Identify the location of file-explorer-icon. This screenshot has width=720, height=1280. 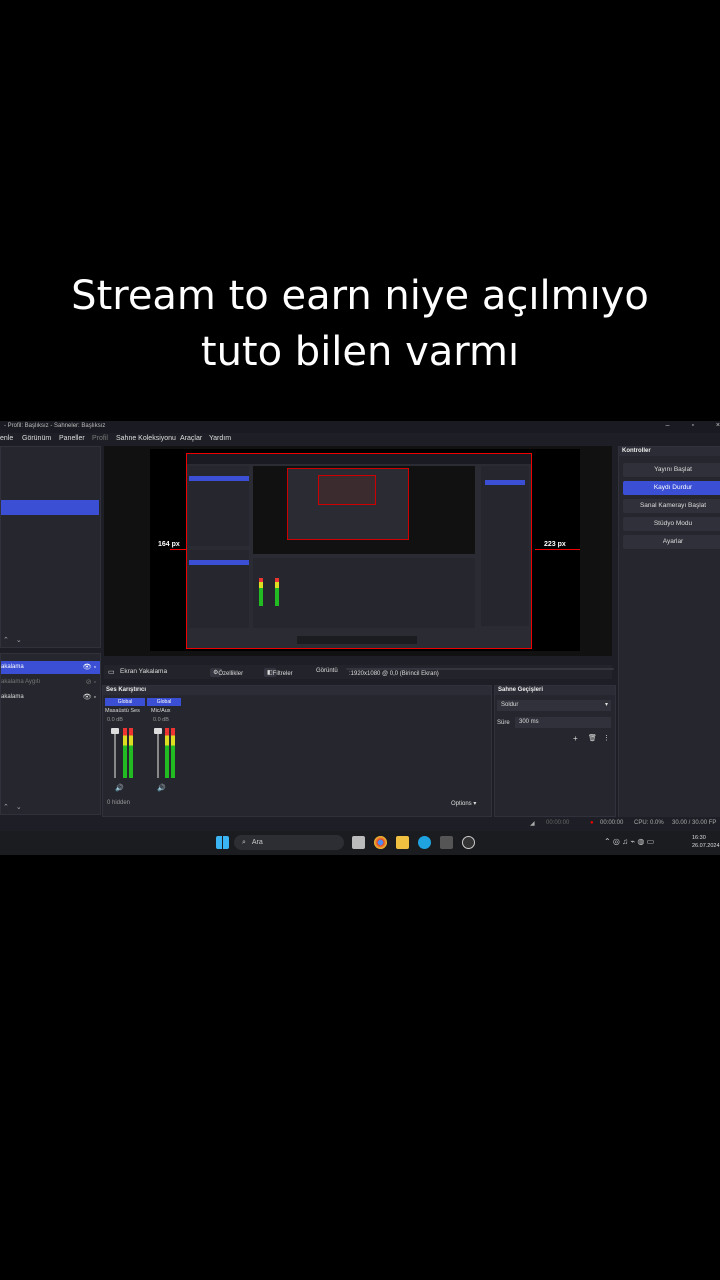
(402, 842).